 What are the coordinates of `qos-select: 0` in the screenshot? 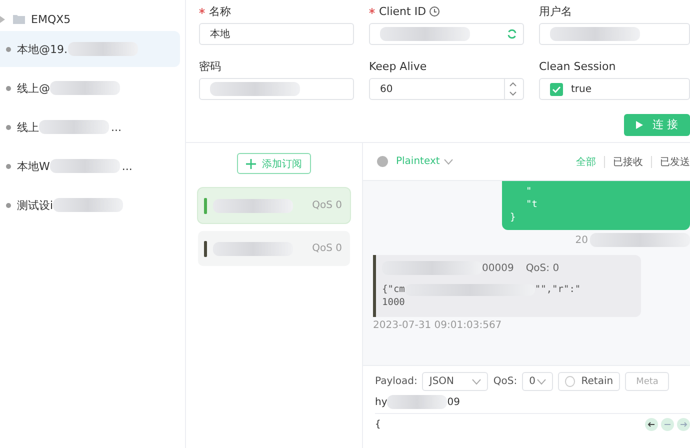 It's located at (538, 381).